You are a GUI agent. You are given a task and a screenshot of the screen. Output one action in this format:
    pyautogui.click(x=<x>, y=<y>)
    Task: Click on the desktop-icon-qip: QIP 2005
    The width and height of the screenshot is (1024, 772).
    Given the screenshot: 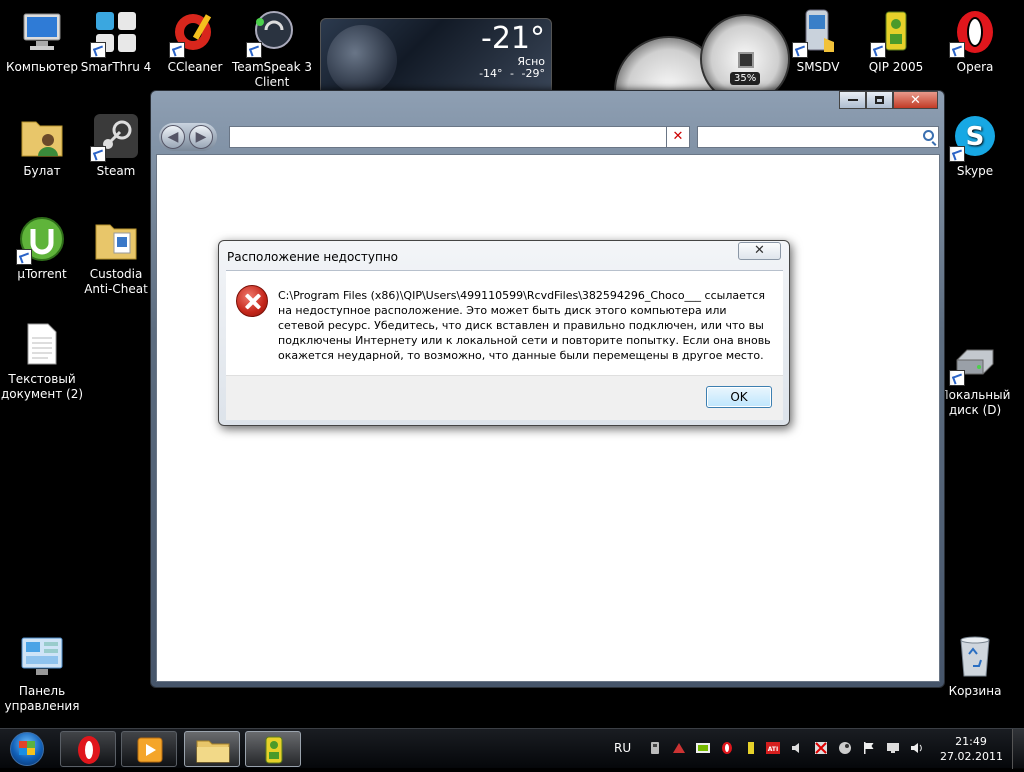 What is the action you would take?
    pyautogui.click(x=896, y=41)
    